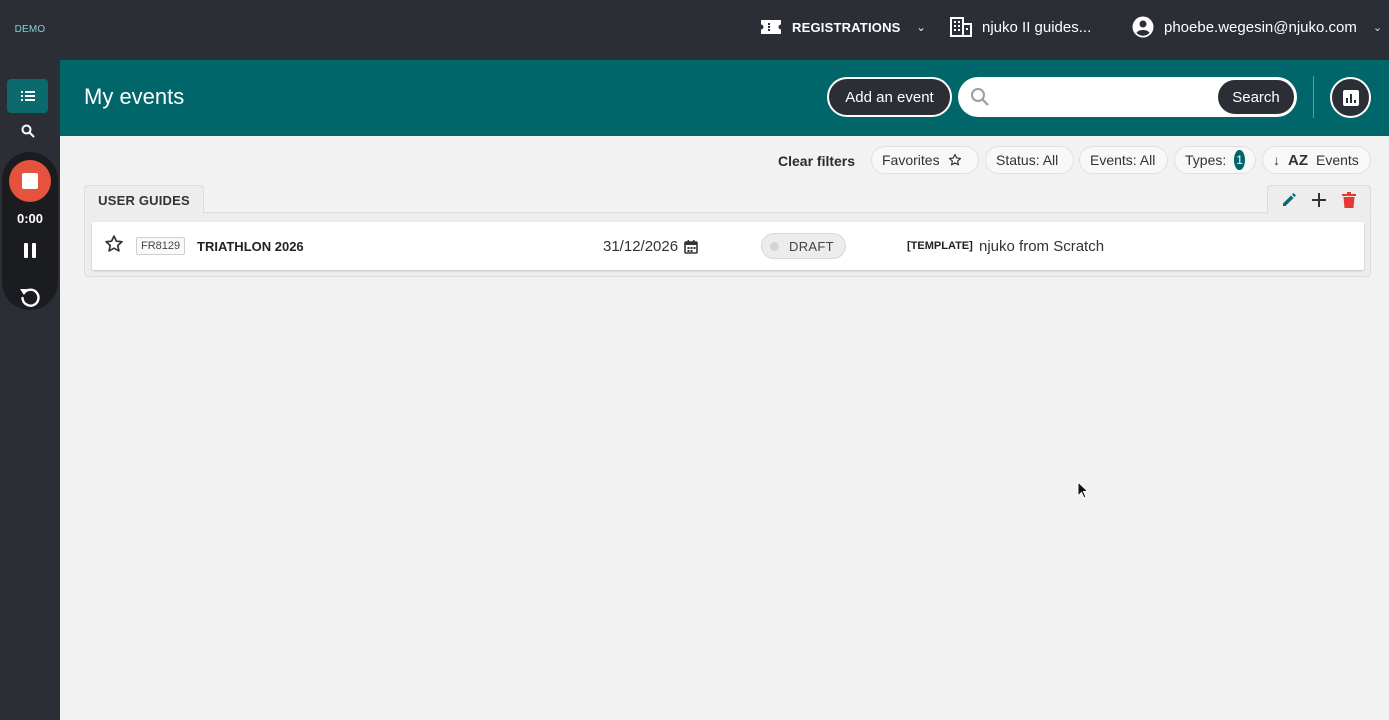 The image size is (1389, 720). Describe the element at coordinates (961, 27) in the screenshot. I see `building-icon` at that location.